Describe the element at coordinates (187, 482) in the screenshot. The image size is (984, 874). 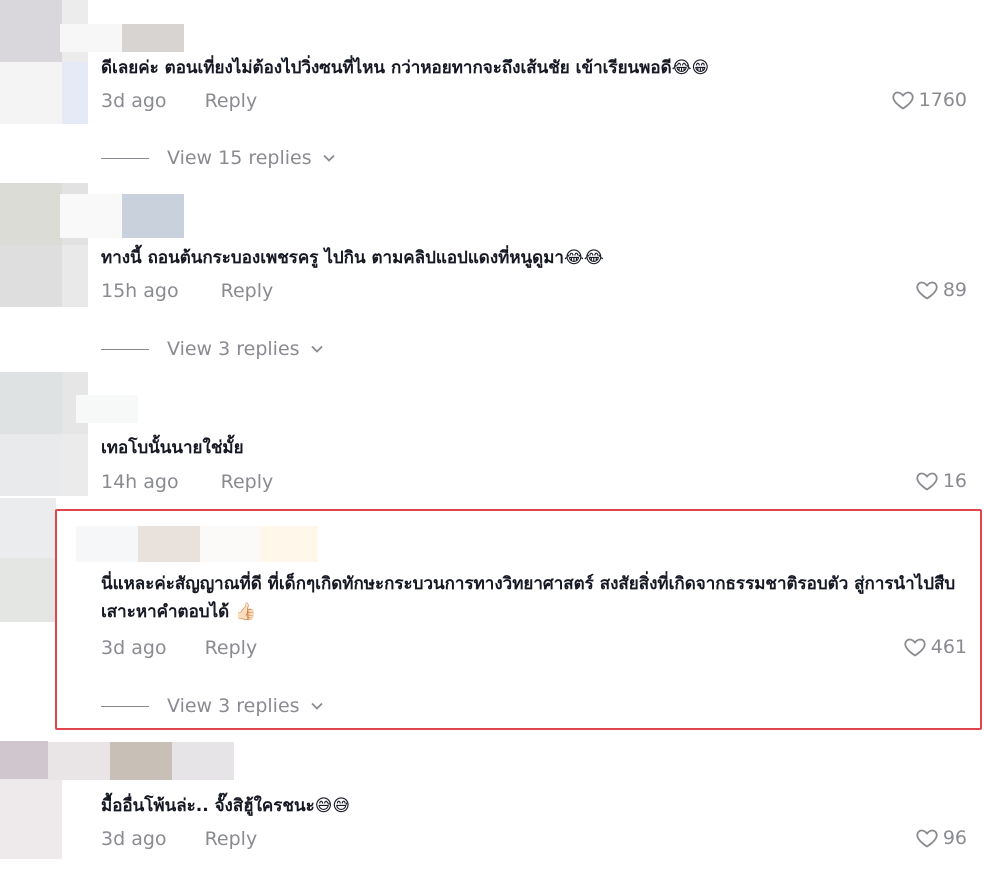
I see `comment-meta: 14h ago Reply` at that location.